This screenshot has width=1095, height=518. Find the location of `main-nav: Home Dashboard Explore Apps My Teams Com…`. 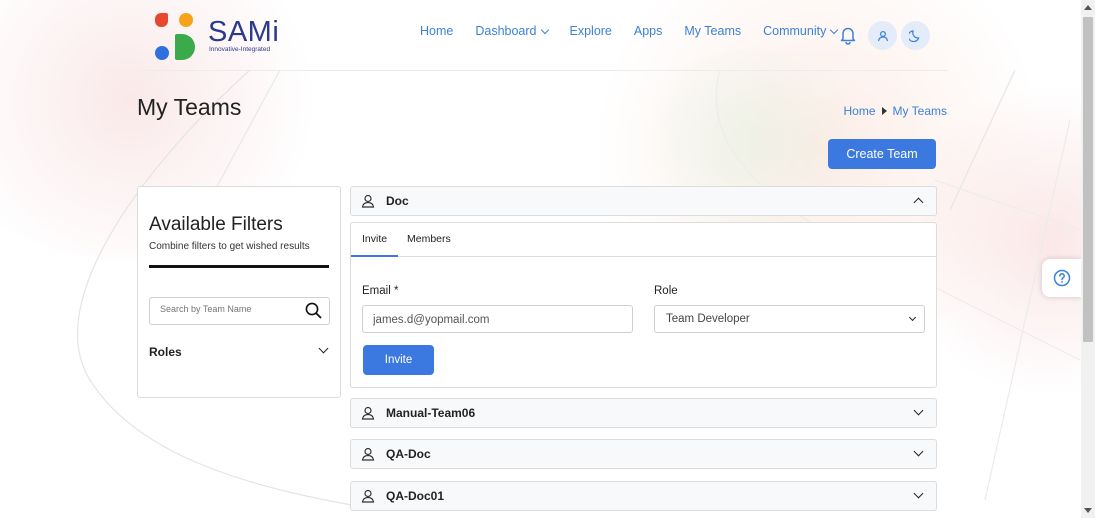

main-nav: Home Dashboard Explore Apps My Teams Com… is located at coordinates (639, 31).